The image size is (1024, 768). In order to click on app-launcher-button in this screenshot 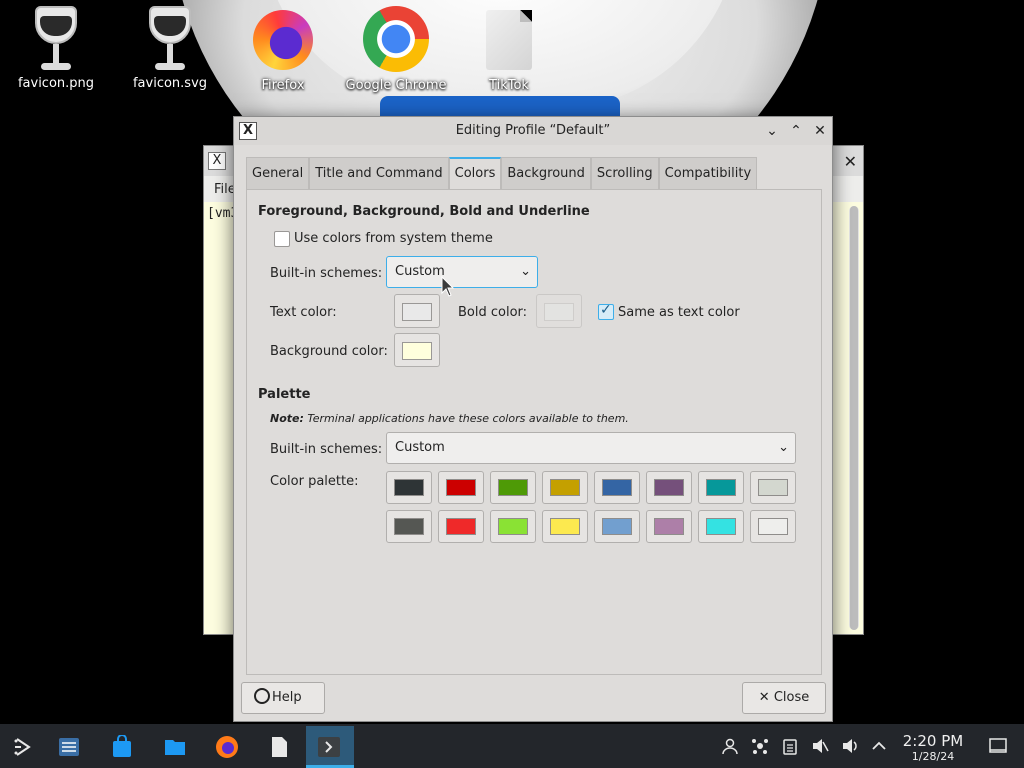, I will do `click(22, 747)`.